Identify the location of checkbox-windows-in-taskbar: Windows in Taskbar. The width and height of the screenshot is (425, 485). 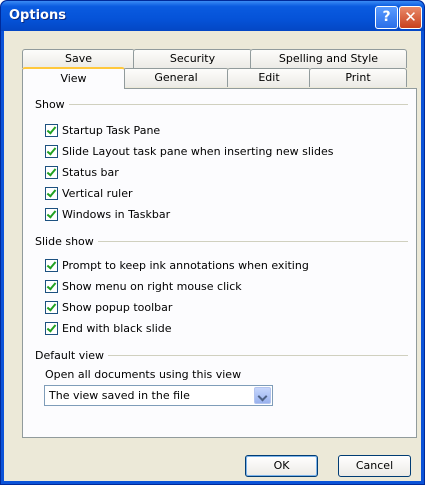
(107, 214).